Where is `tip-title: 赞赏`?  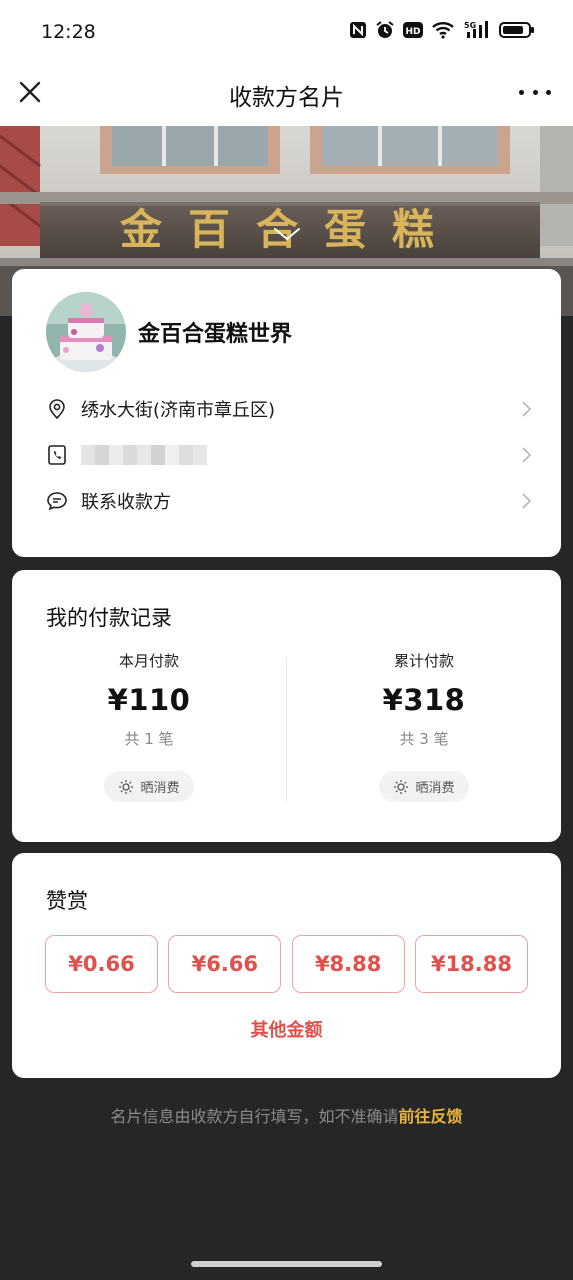 tip-title: 赞赏 is located at coordinates (67, 901).